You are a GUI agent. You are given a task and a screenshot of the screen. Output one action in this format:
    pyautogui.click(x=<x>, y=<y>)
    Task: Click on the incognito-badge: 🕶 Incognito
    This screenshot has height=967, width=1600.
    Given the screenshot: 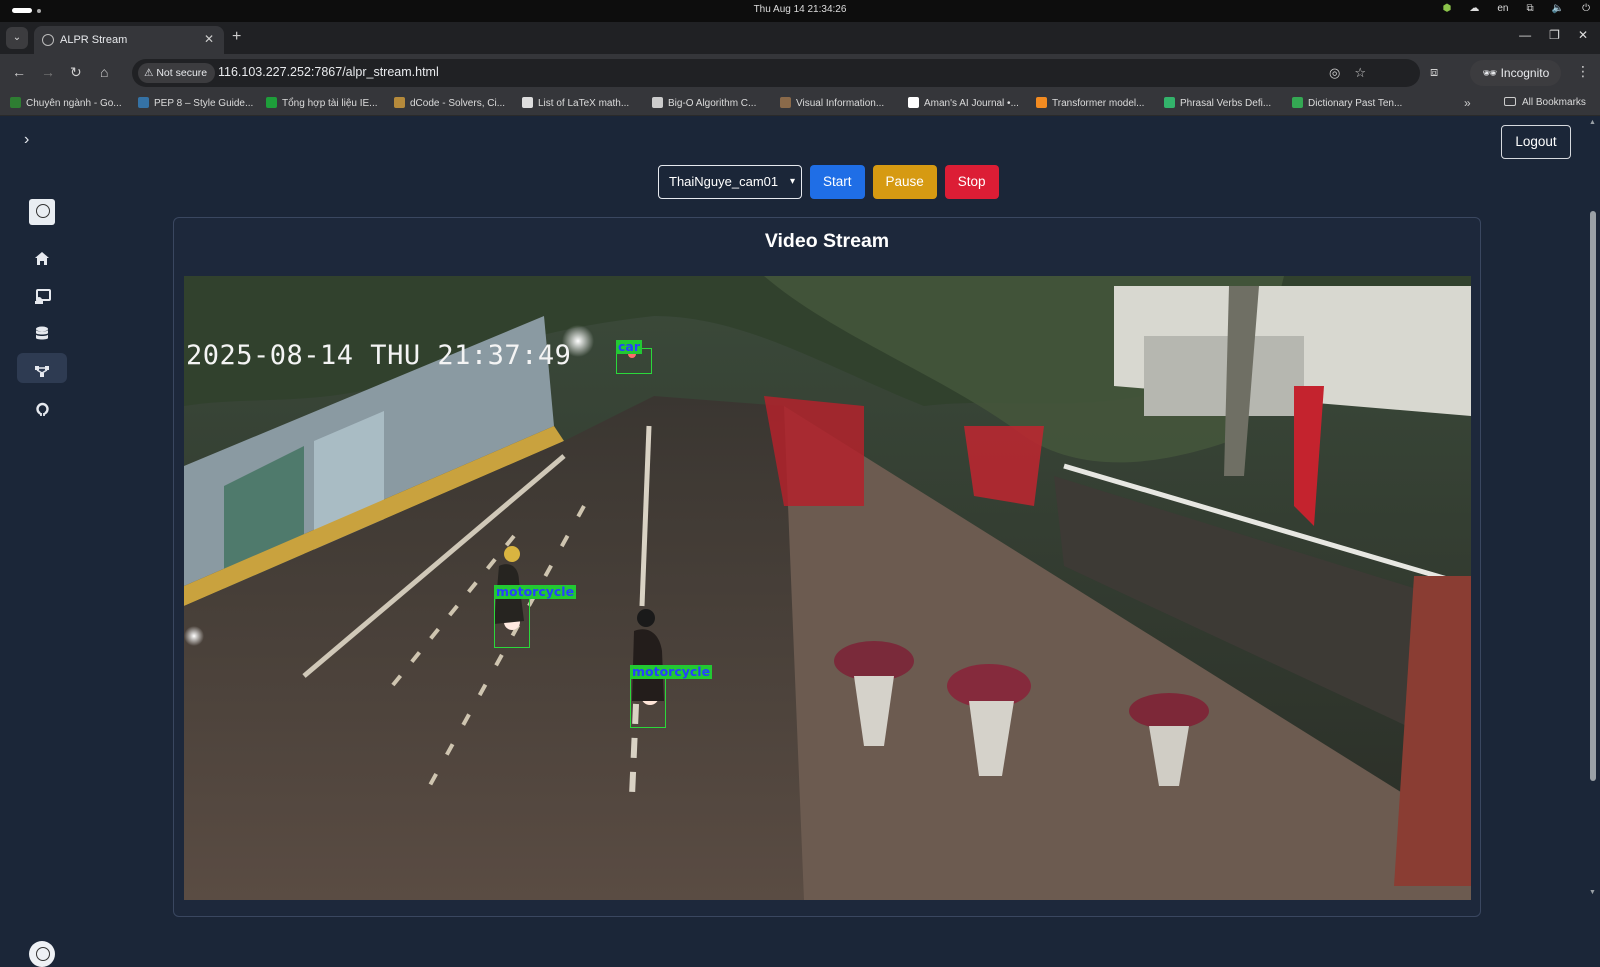 What is the action you would take?
    pyautogui.click(x=1516, y=73)
    